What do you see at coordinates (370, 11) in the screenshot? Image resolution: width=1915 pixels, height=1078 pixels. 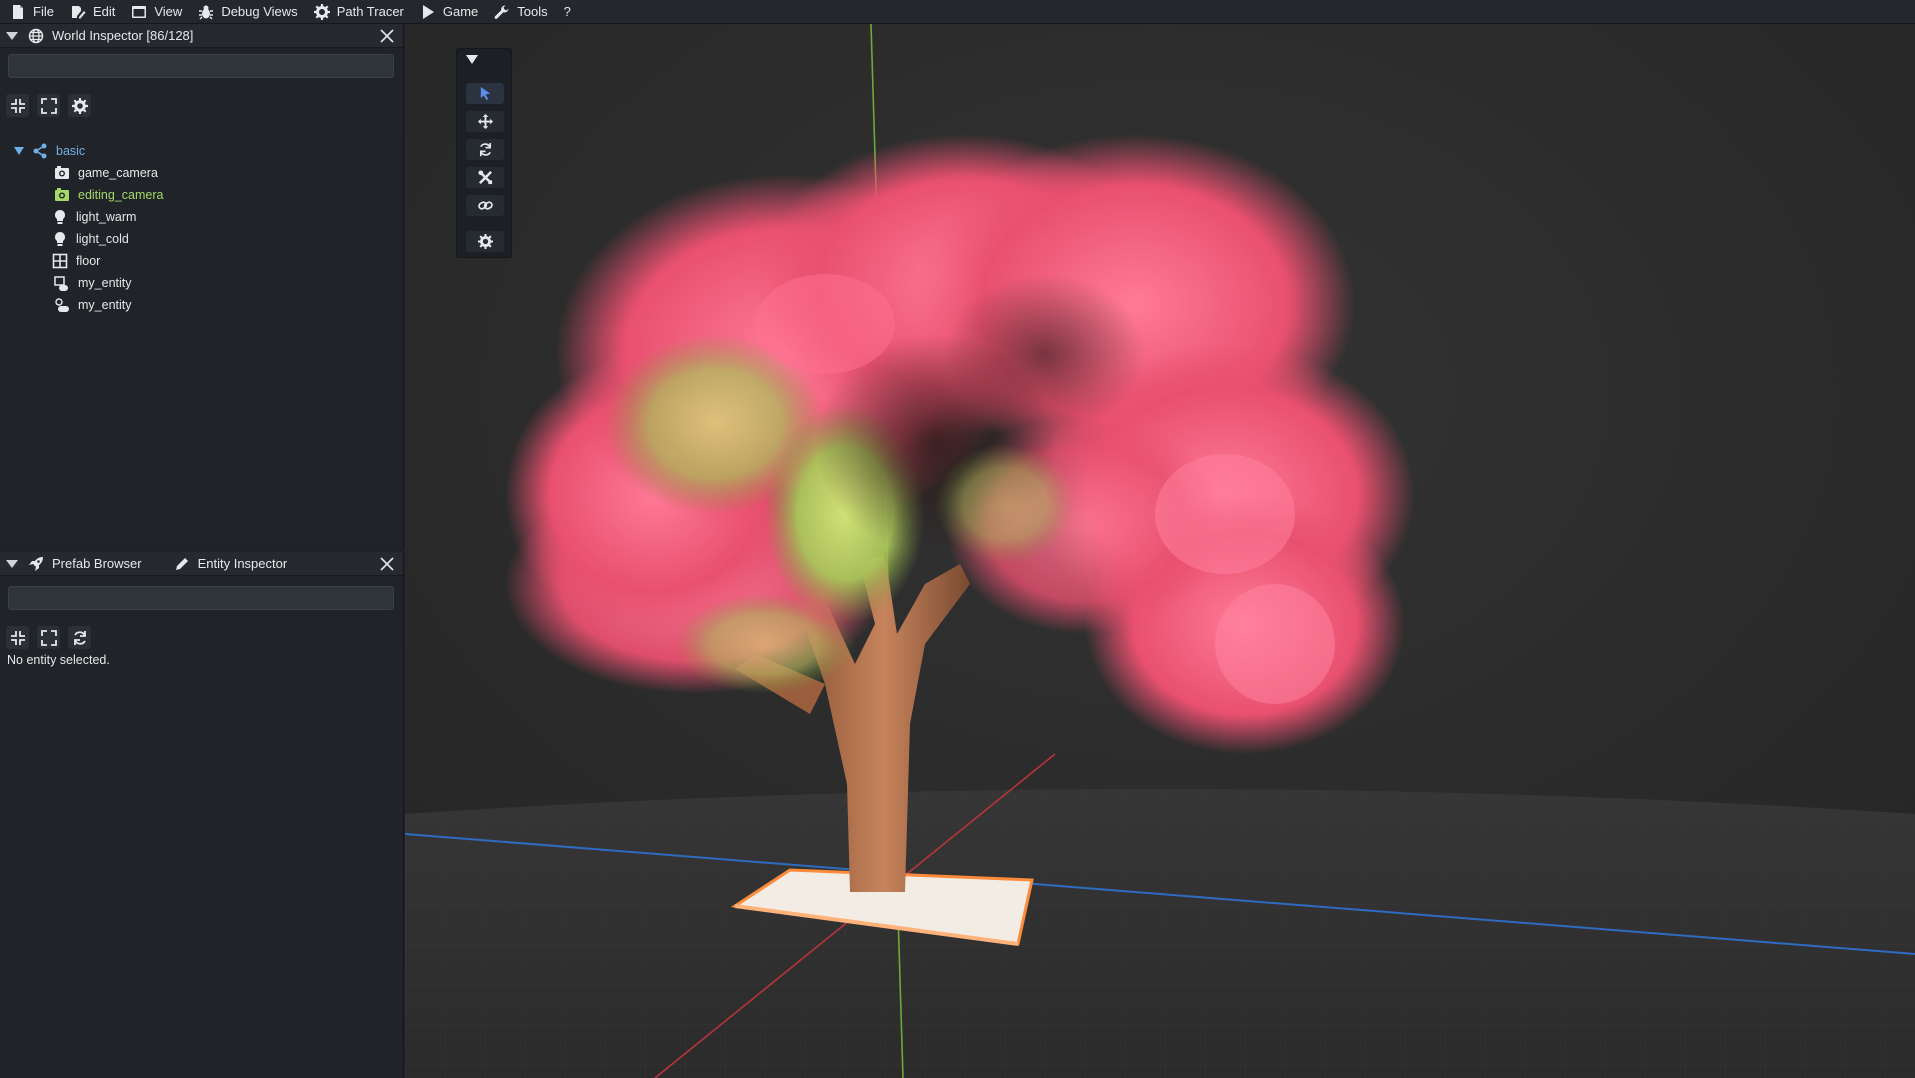 I see `menu-path-tracer-label: Path Tracer` at bounding box center [370, 11].